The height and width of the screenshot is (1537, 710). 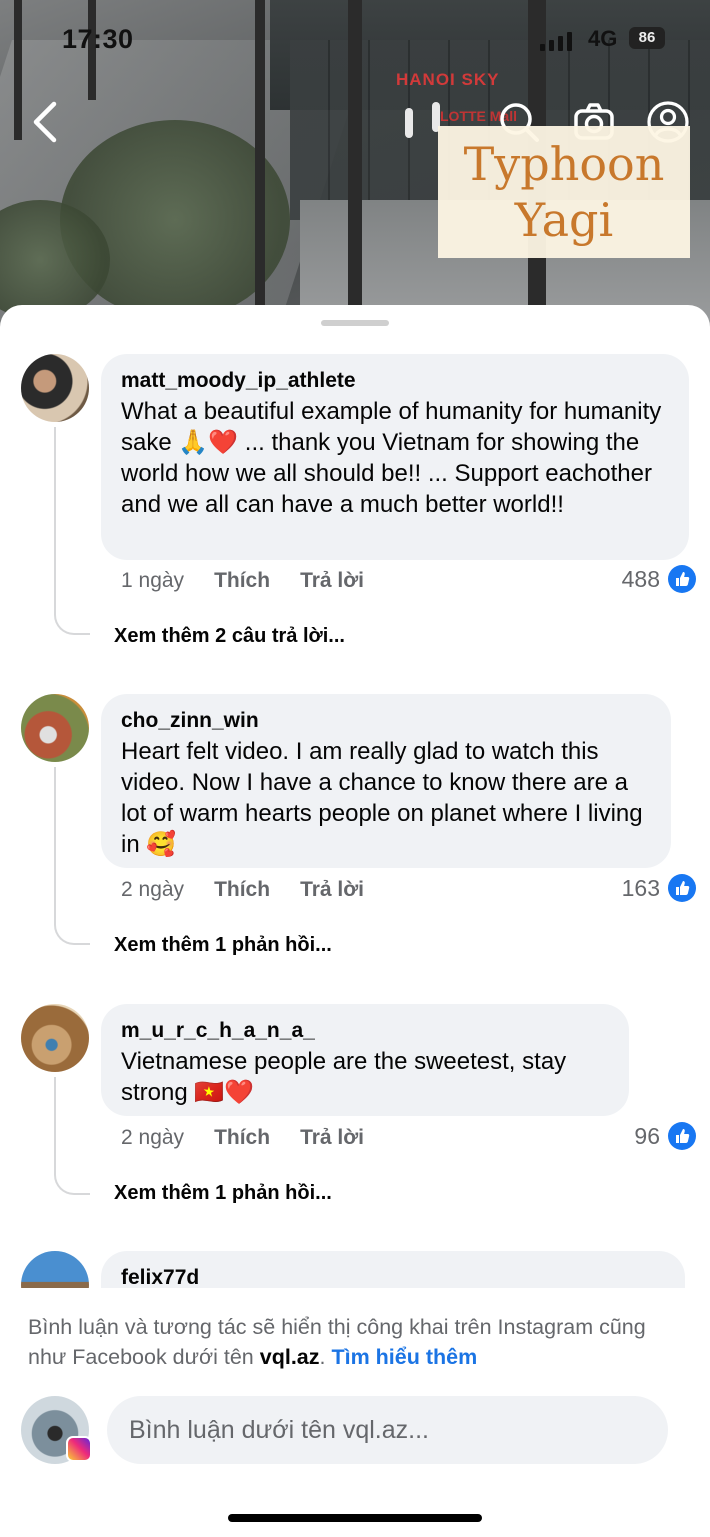 I want to click on status-time: 17:30, so click(x=98, y=39).